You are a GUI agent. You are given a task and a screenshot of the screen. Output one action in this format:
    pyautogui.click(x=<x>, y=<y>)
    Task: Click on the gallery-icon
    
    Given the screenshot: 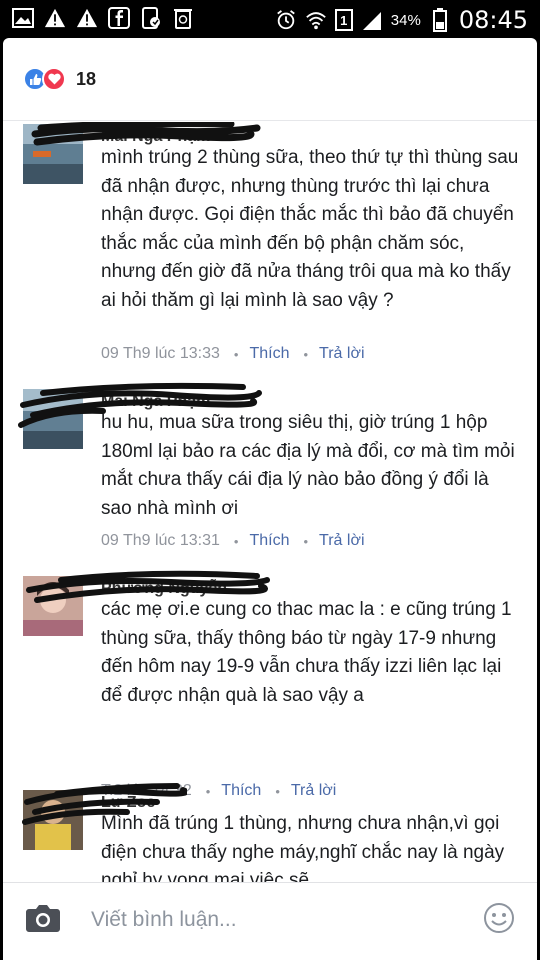 What is the action you would take?
    pyautogui.click(x=23, y=18)
    